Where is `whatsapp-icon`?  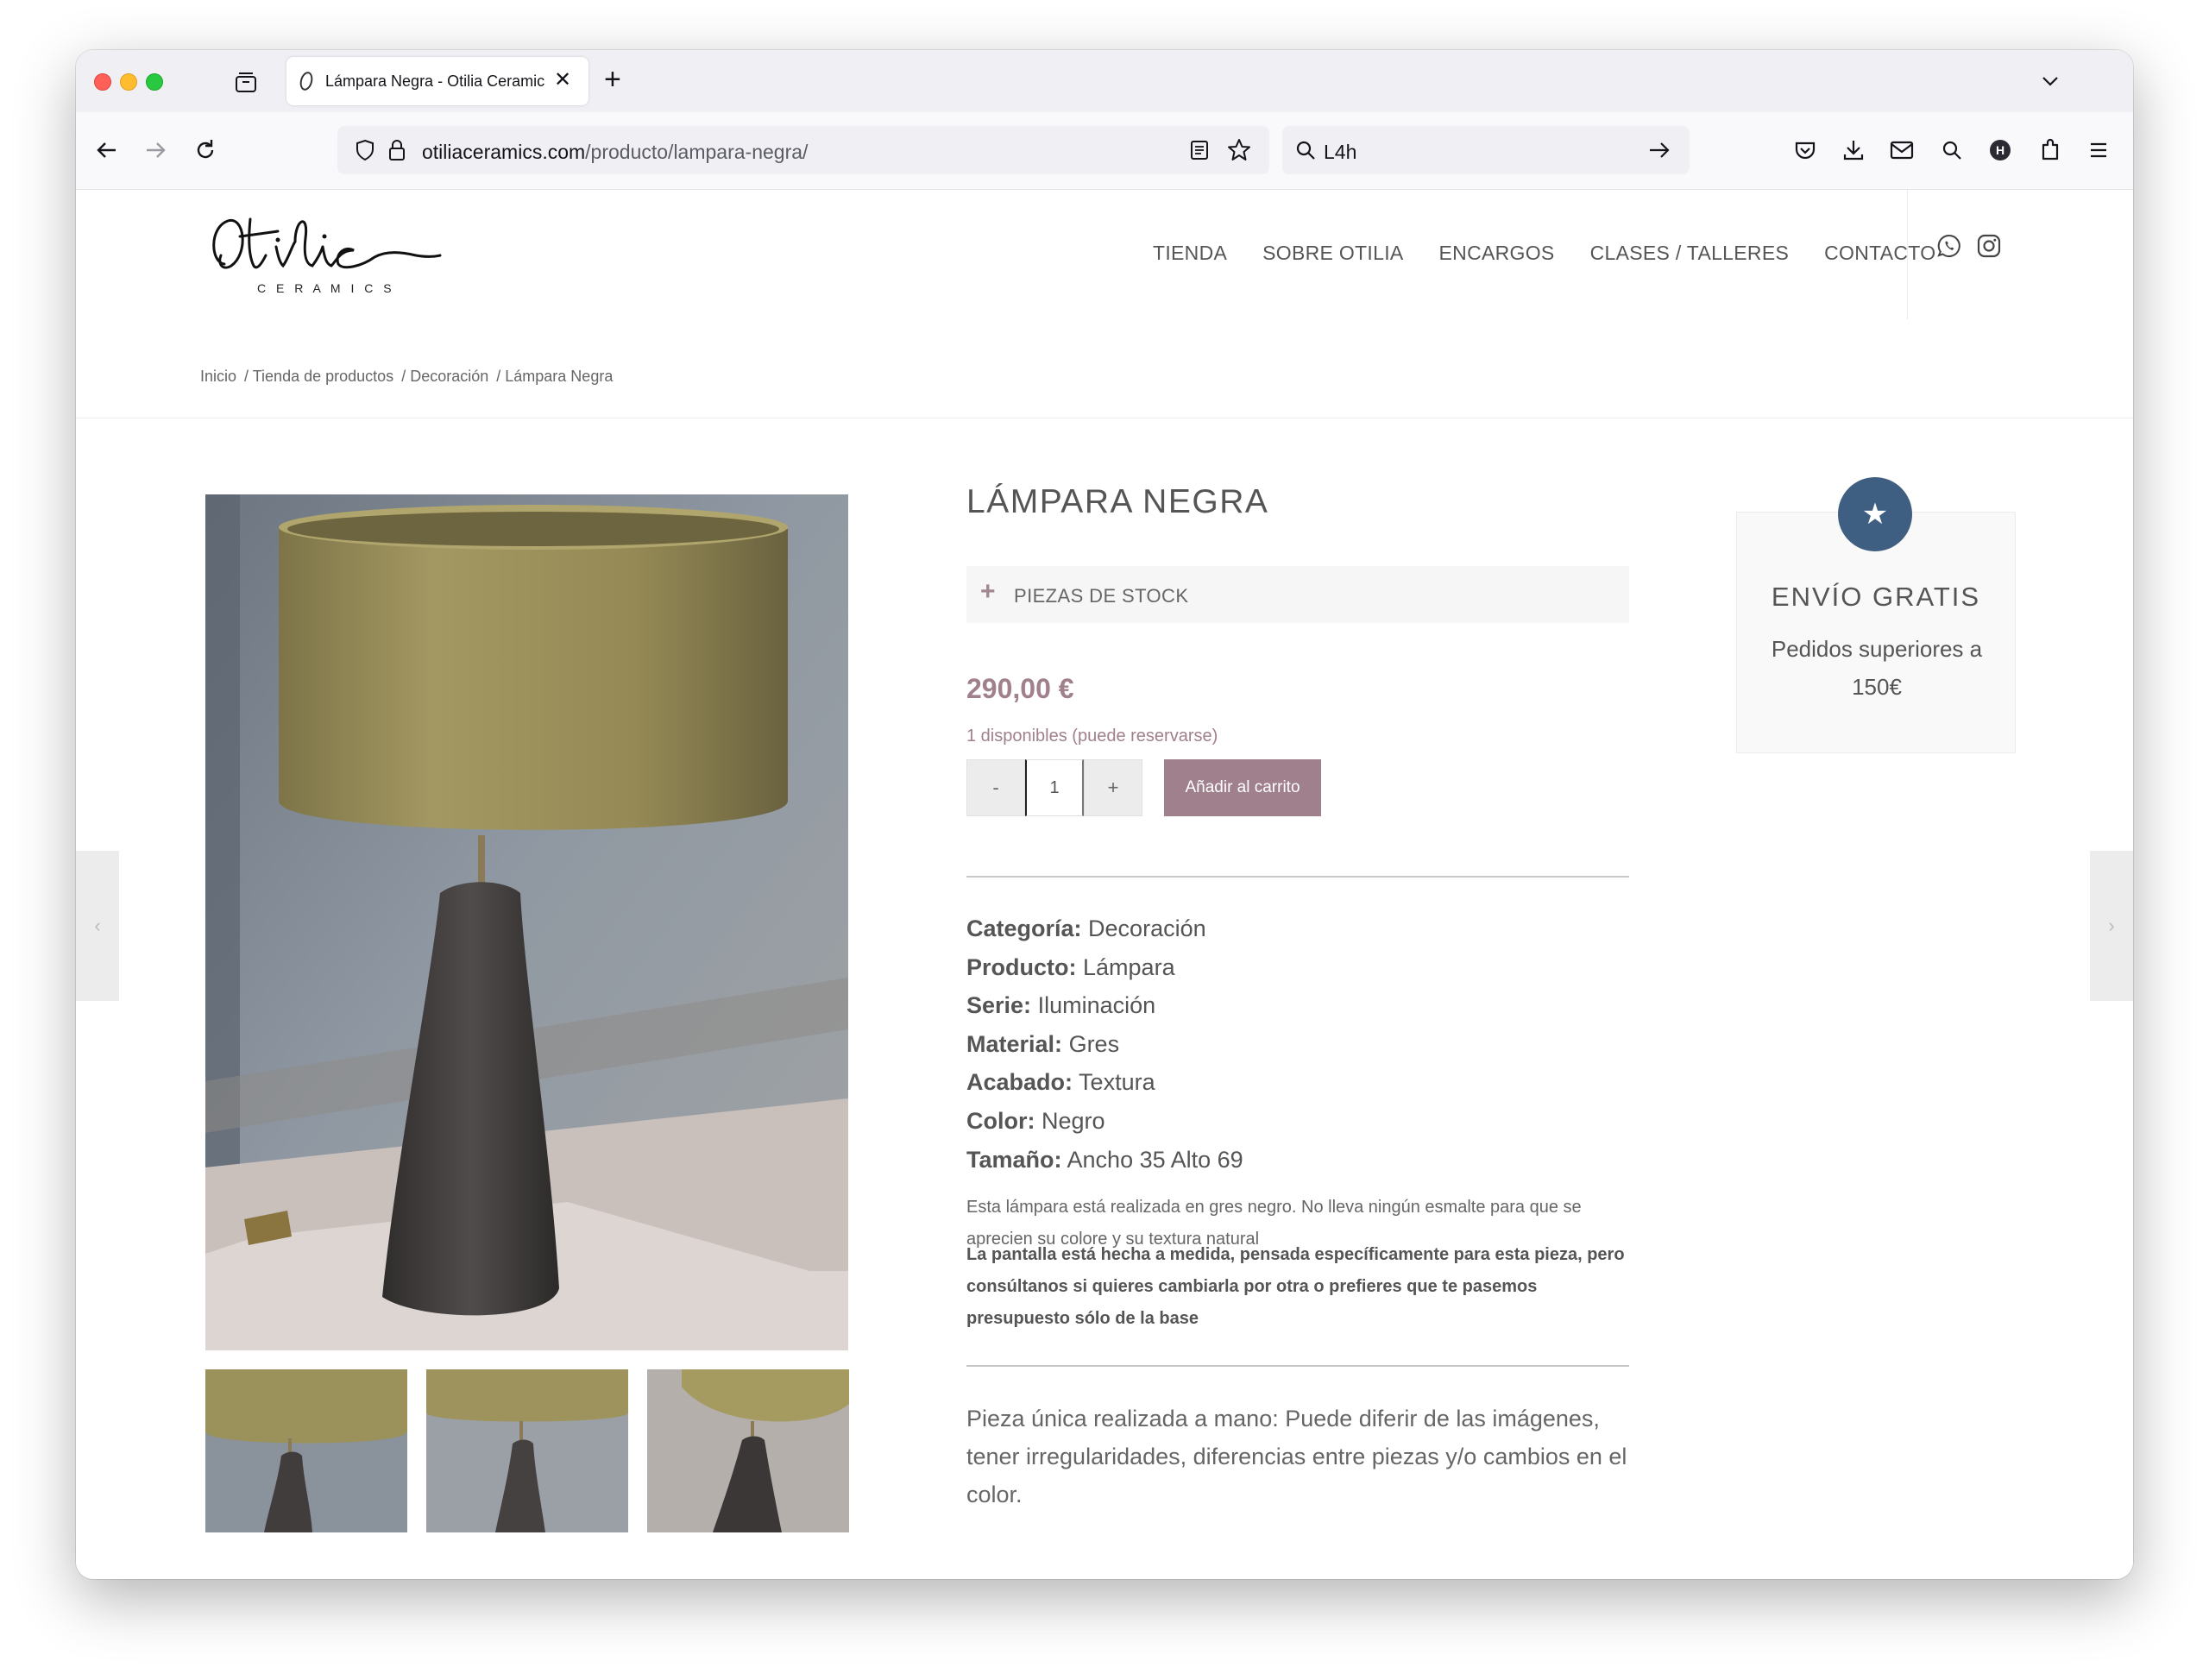 whatsapp-icon is located at coordinates (1949, 246).